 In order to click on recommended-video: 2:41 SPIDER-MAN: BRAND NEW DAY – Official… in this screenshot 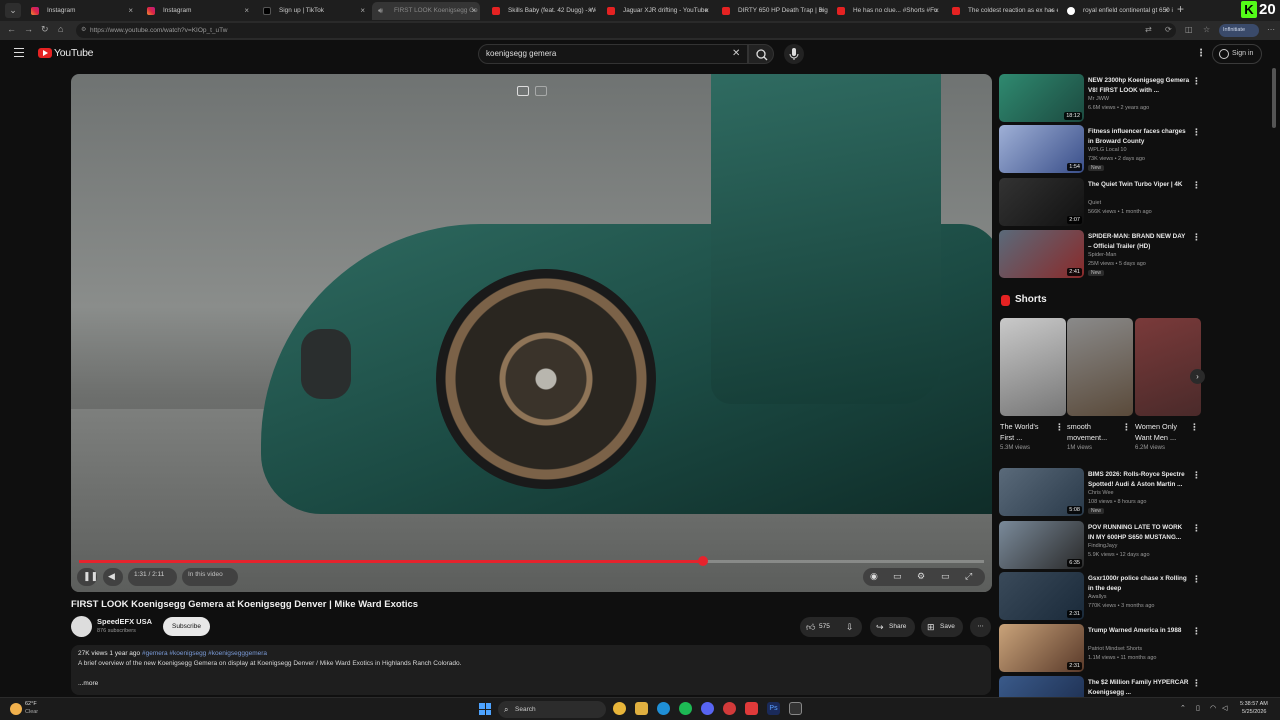, I will do `click(1101, 255)`.